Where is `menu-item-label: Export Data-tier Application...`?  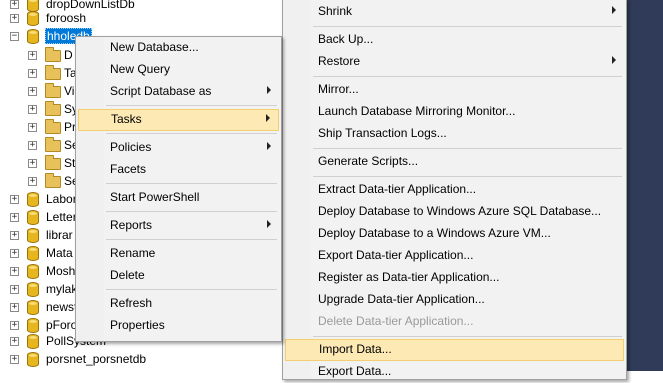
menu-item-label: Export Data-tier Application... is located at coordinates (396, 255).